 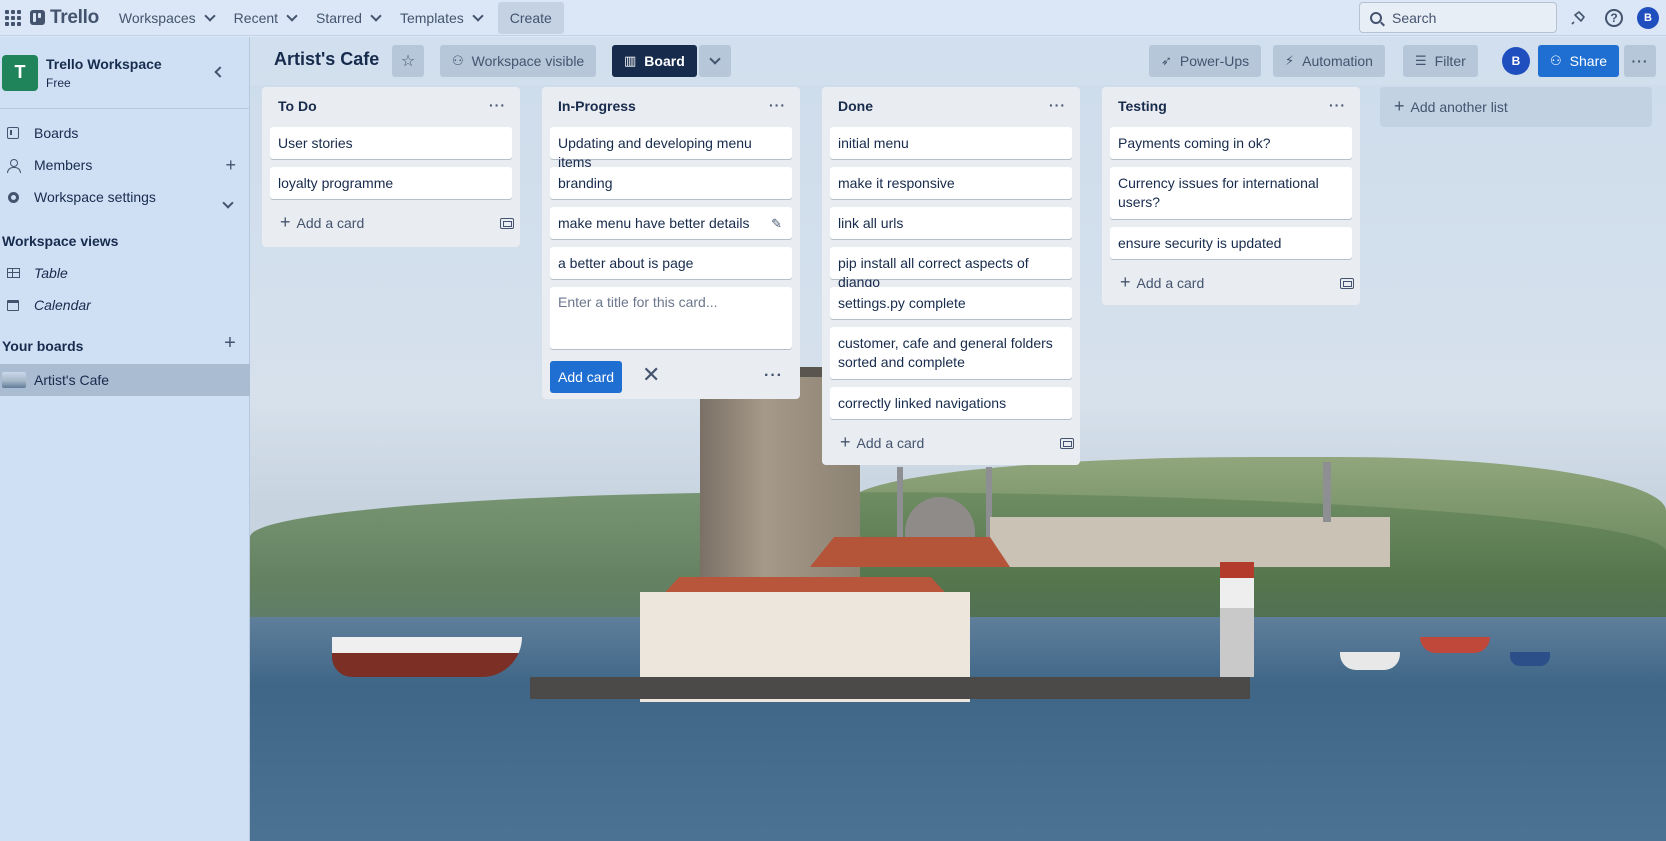 I want to click on share-button: ⚇ Share, so click(x=1579, y=61).